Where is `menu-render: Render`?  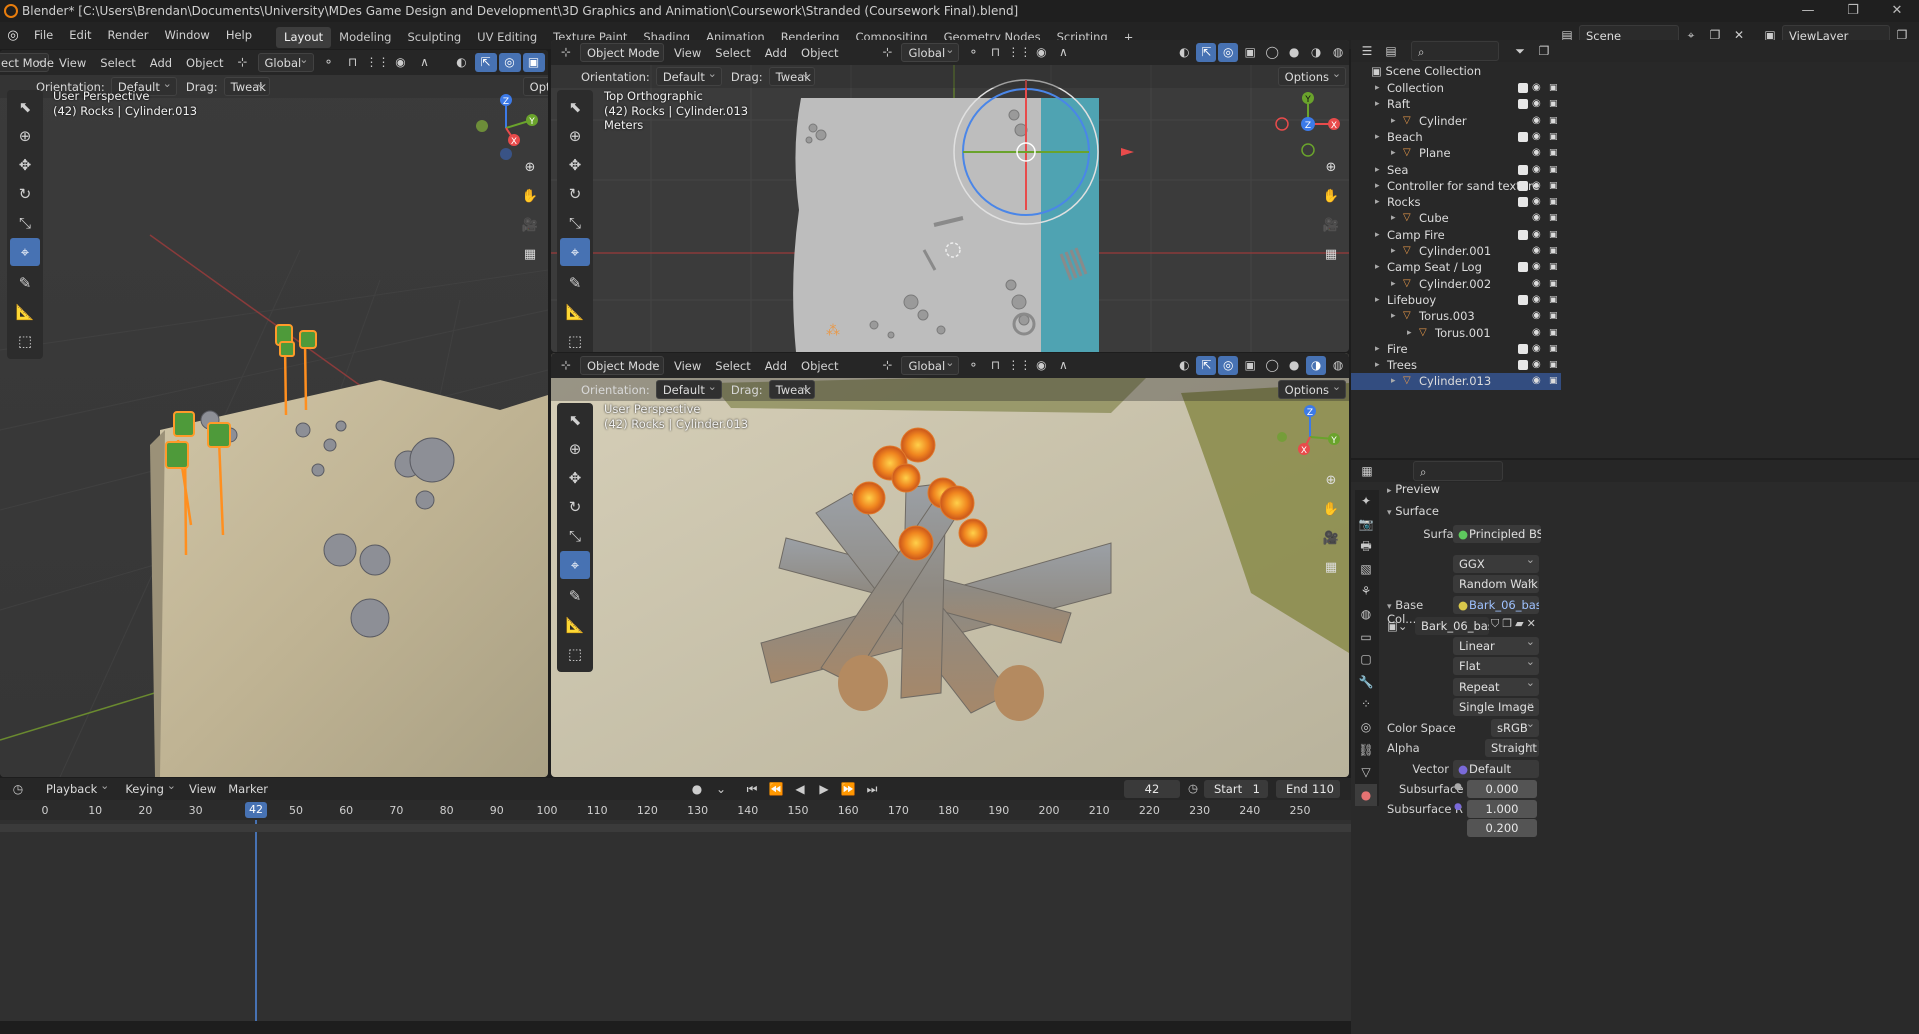 menu-render: Render is located at coordinates (128, 35).